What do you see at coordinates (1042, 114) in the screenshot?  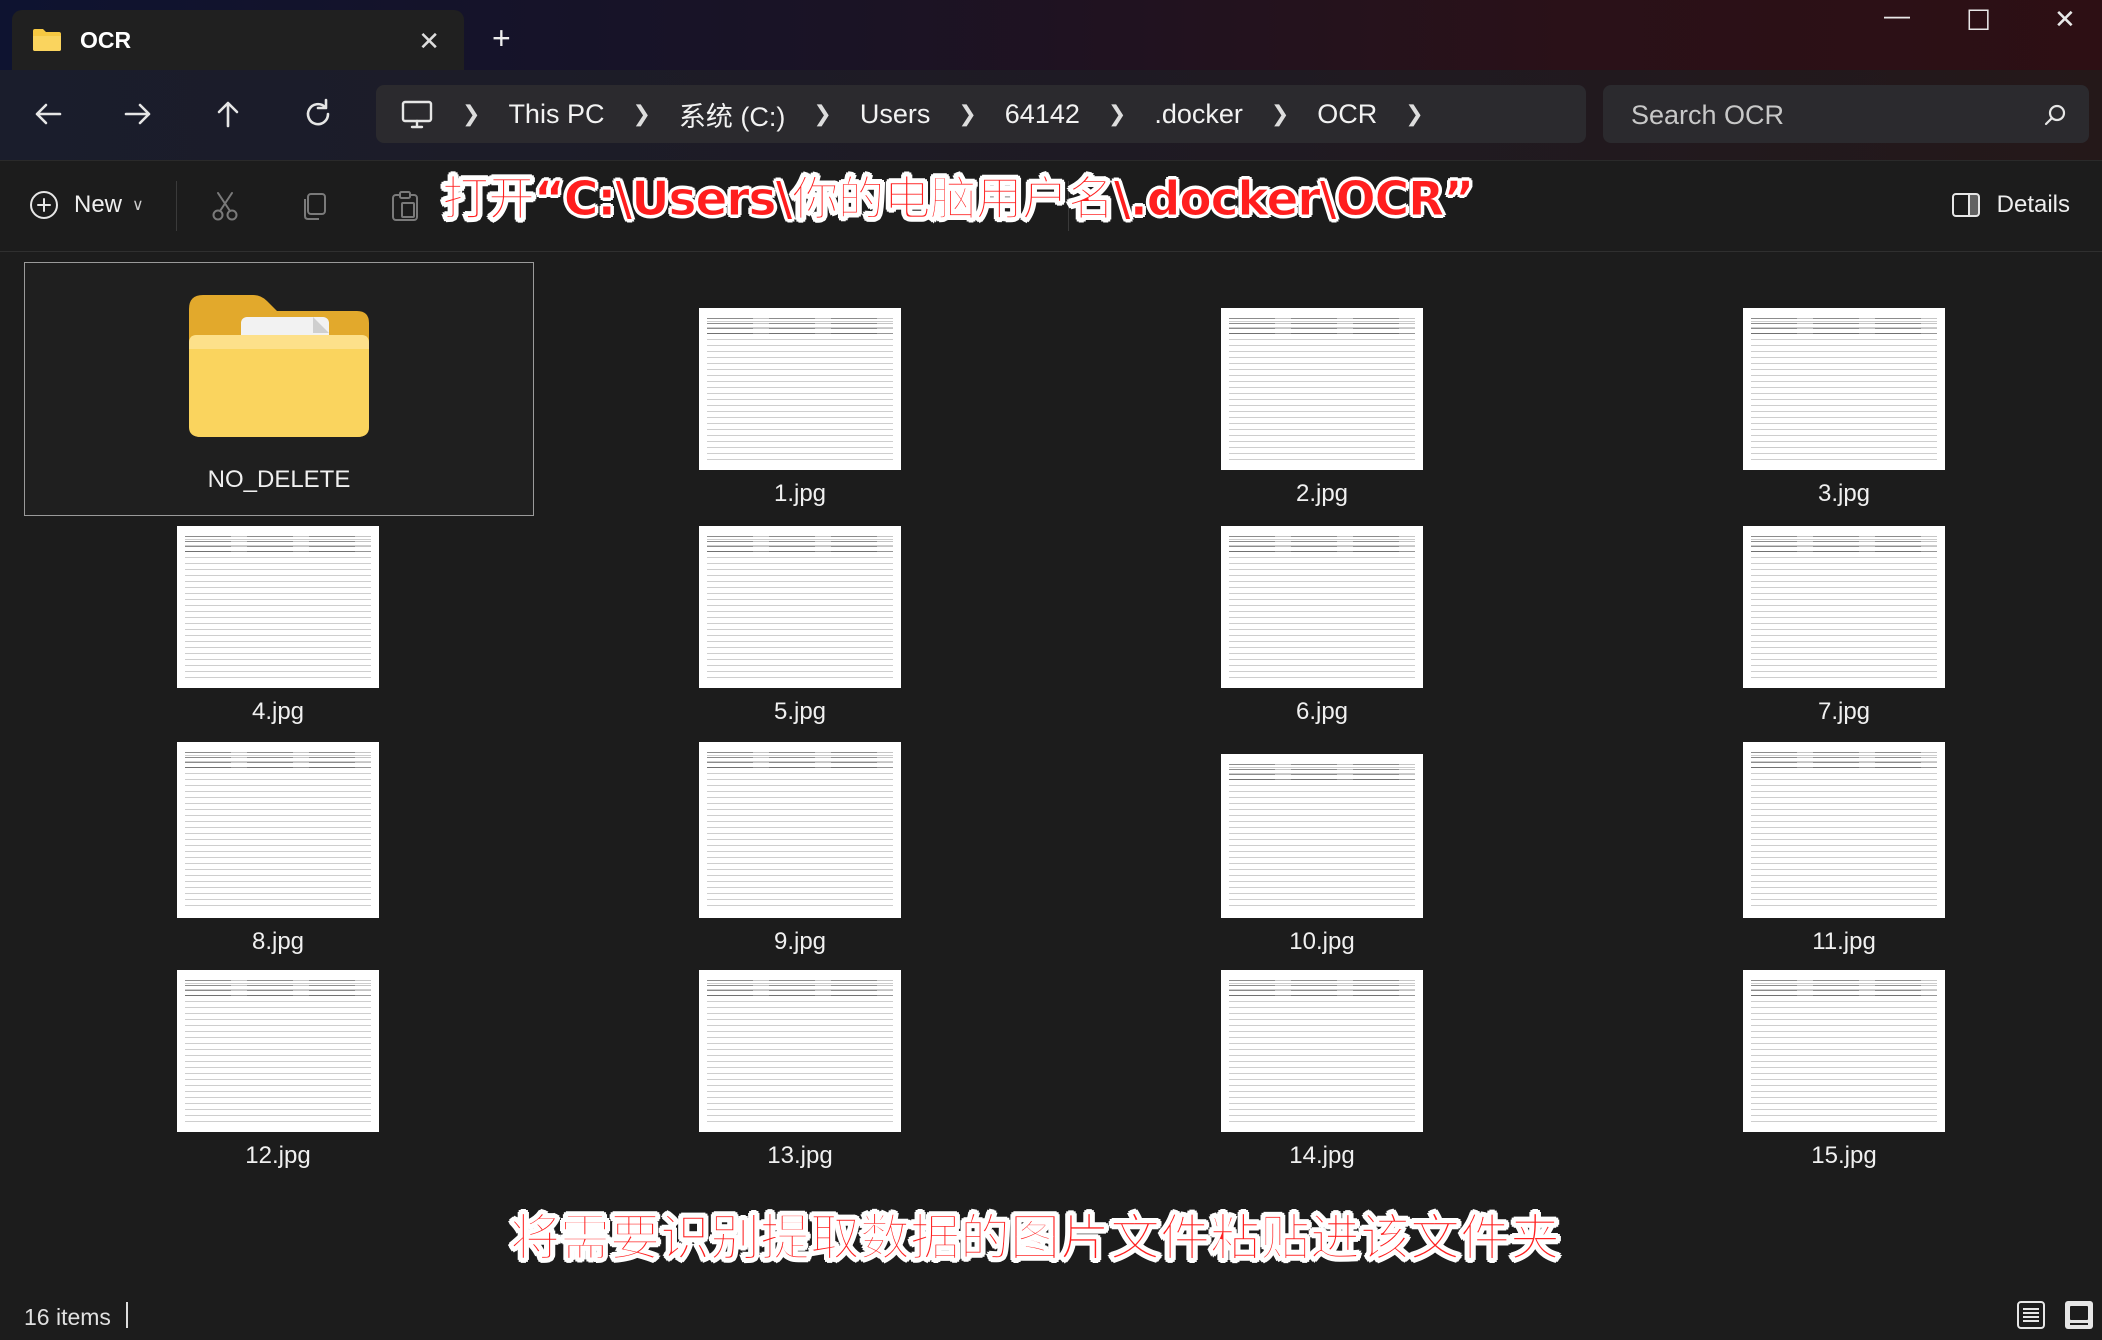 I see `breadcrumb-64142: 64142` at bounding box center [1042, 114].